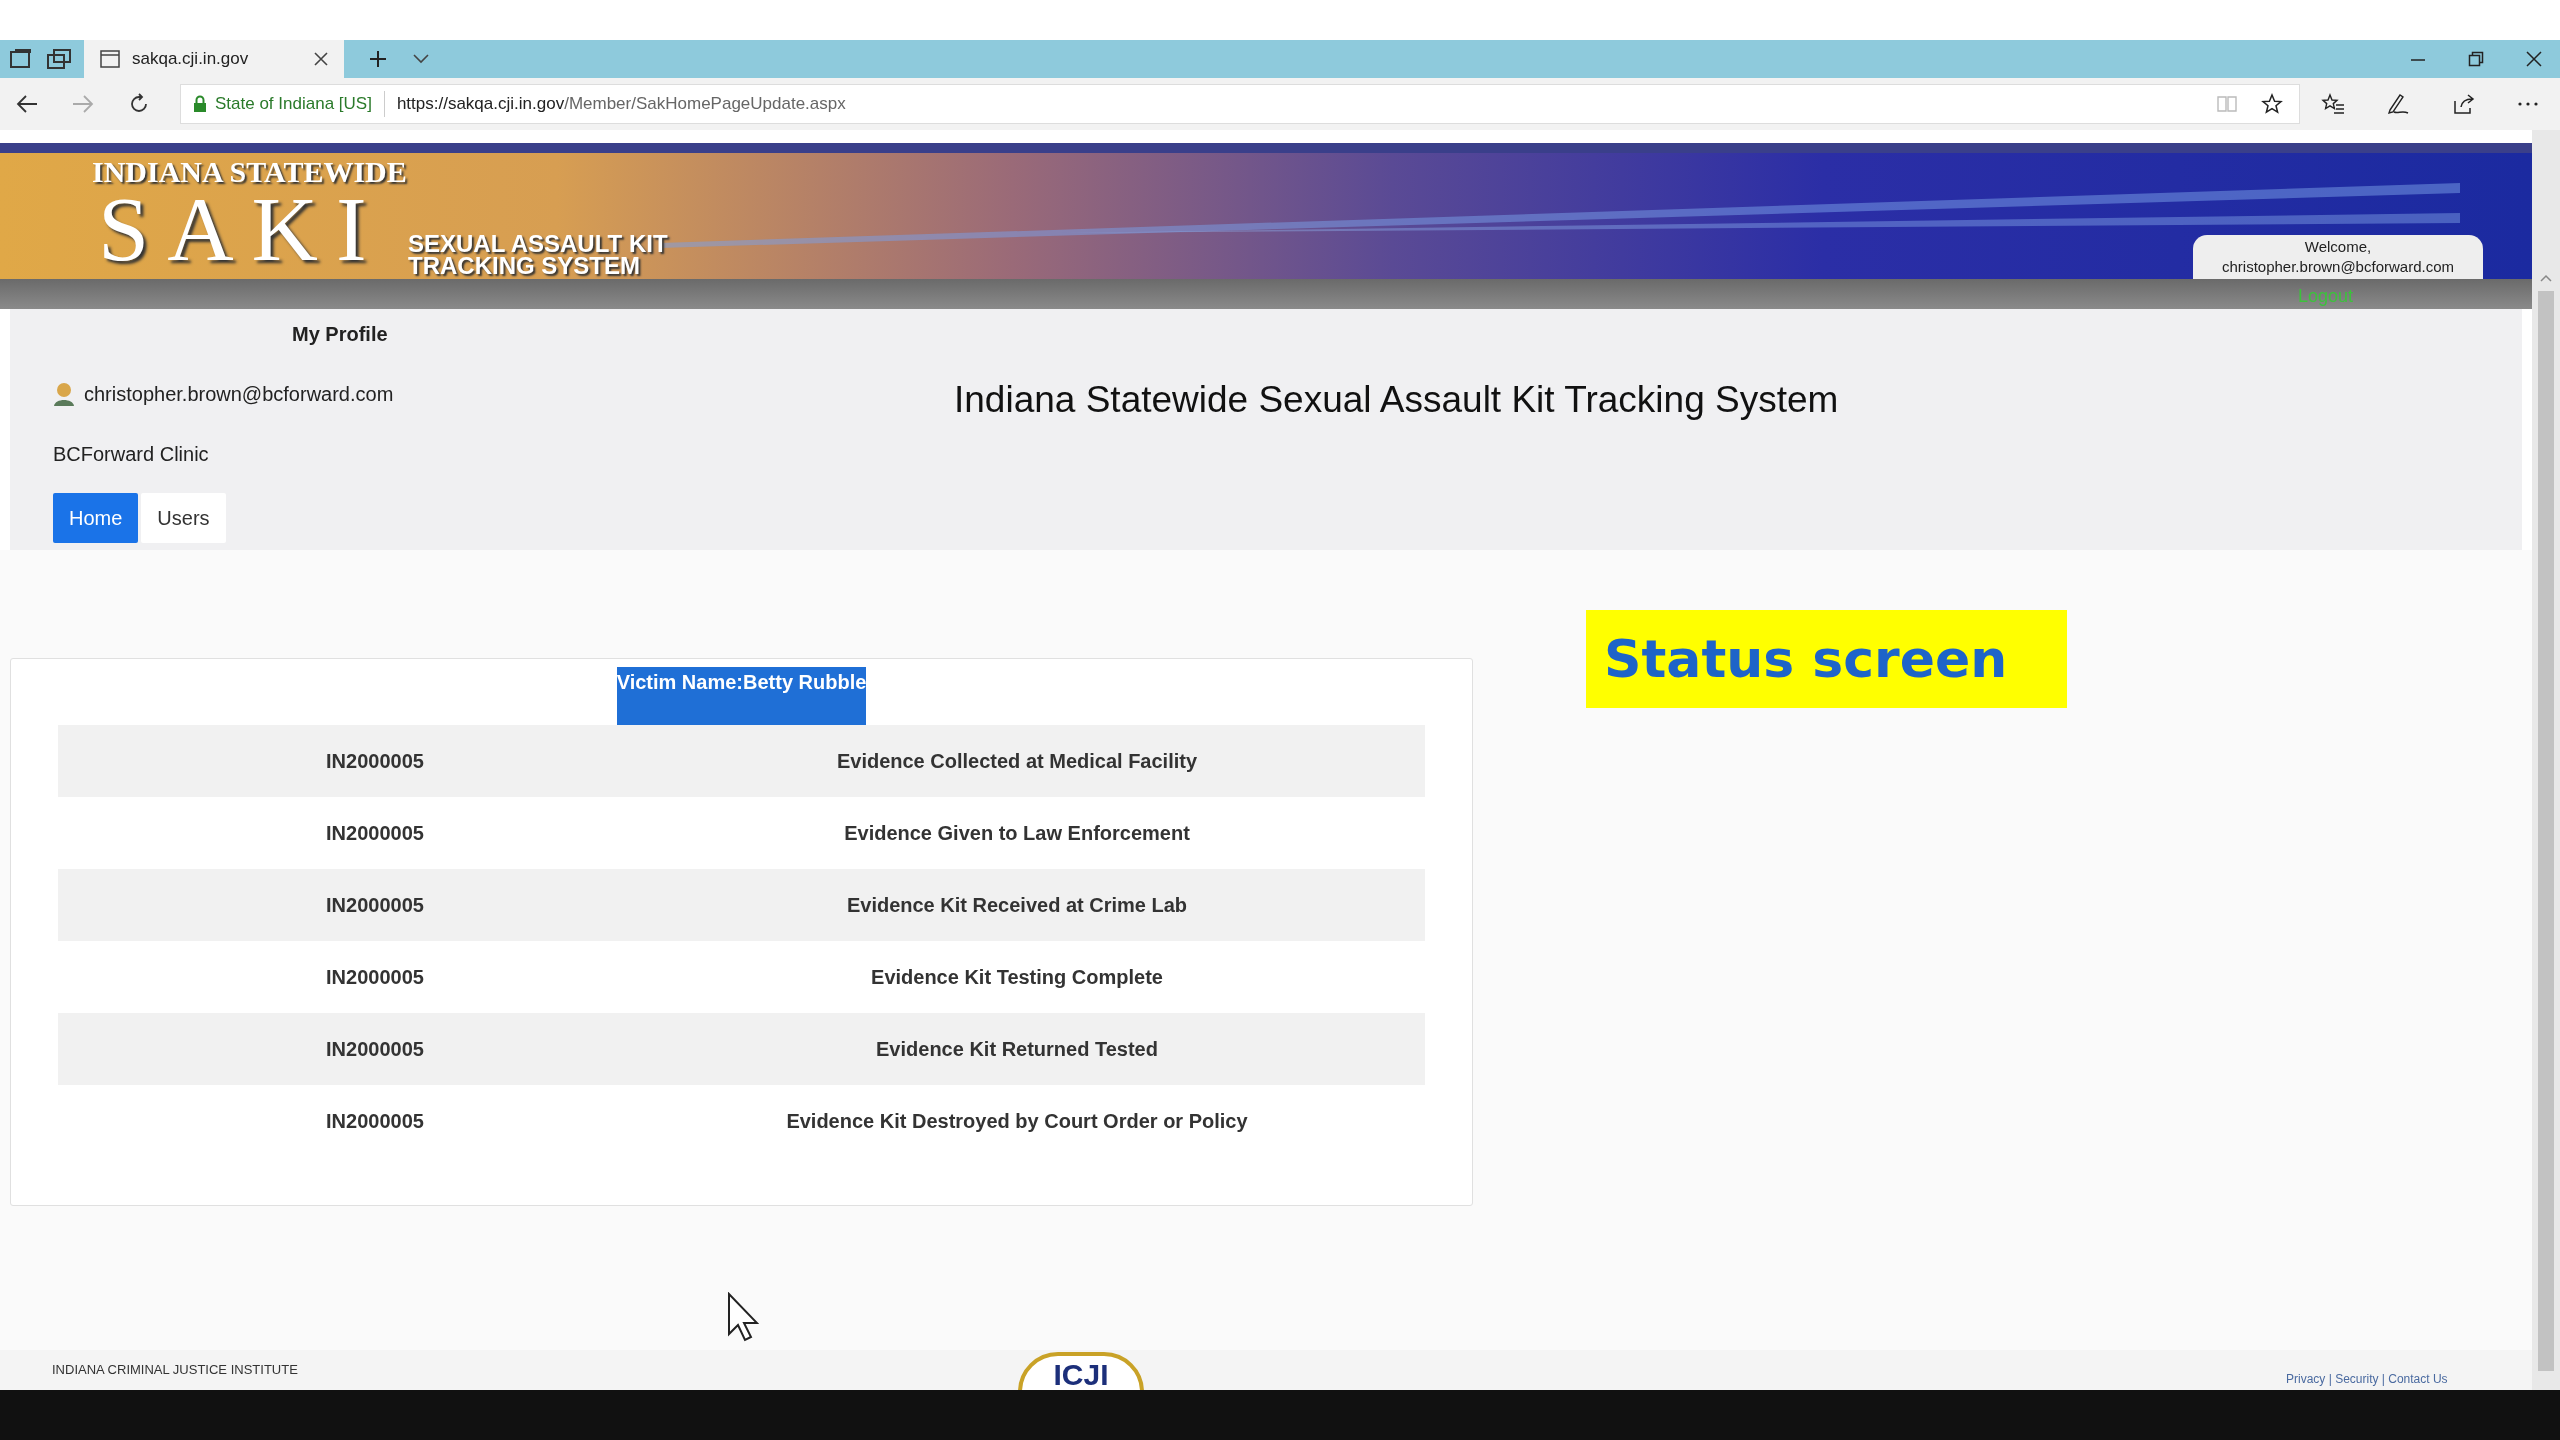  I want to click on star-icon, so click(2272, 104).